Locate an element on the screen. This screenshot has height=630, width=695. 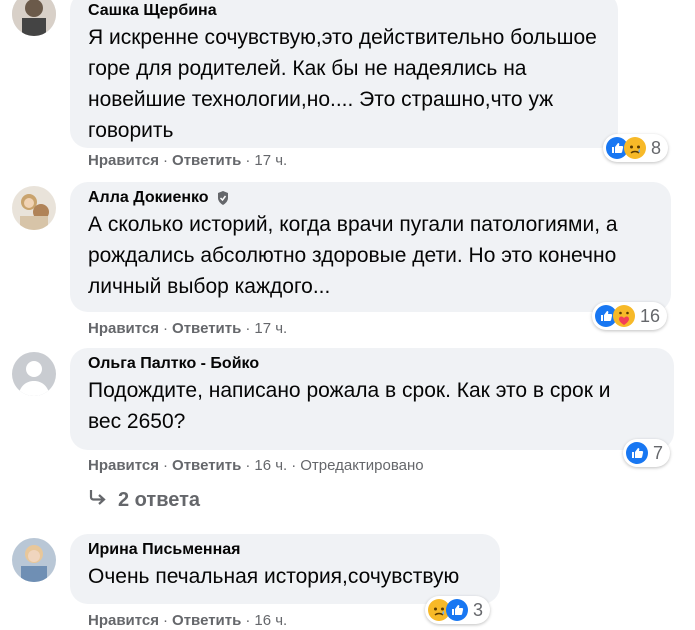
comment-text: Очень печальная история,сочувствую is located at coordinates (274, 576).